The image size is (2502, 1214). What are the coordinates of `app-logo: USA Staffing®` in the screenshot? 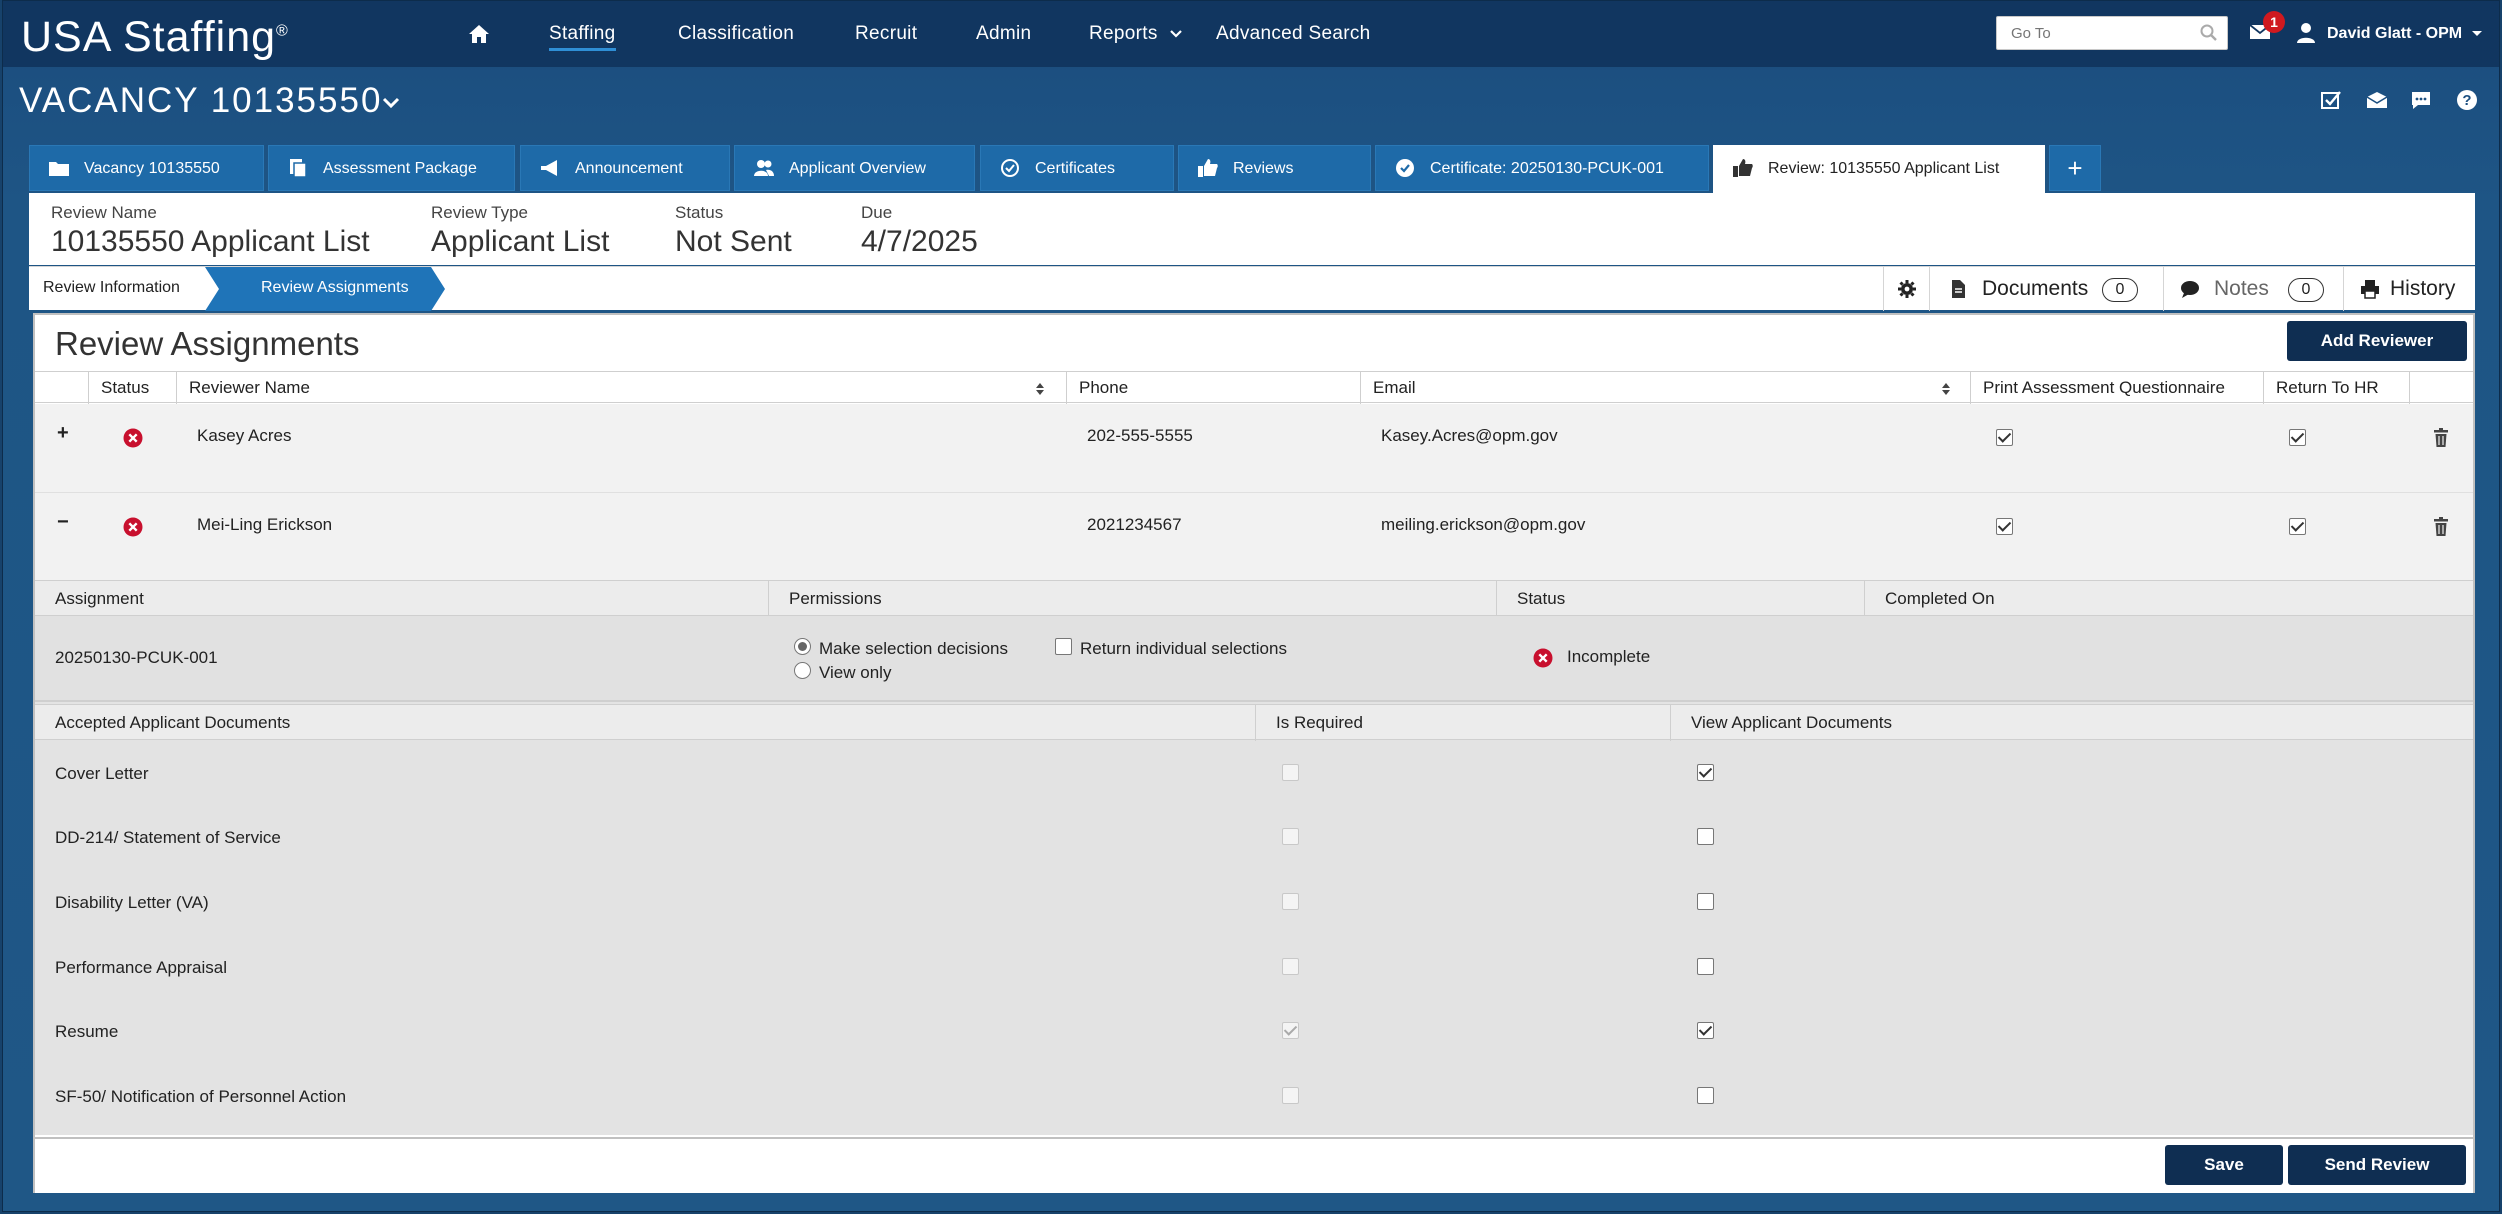 It's located at (155, 37).